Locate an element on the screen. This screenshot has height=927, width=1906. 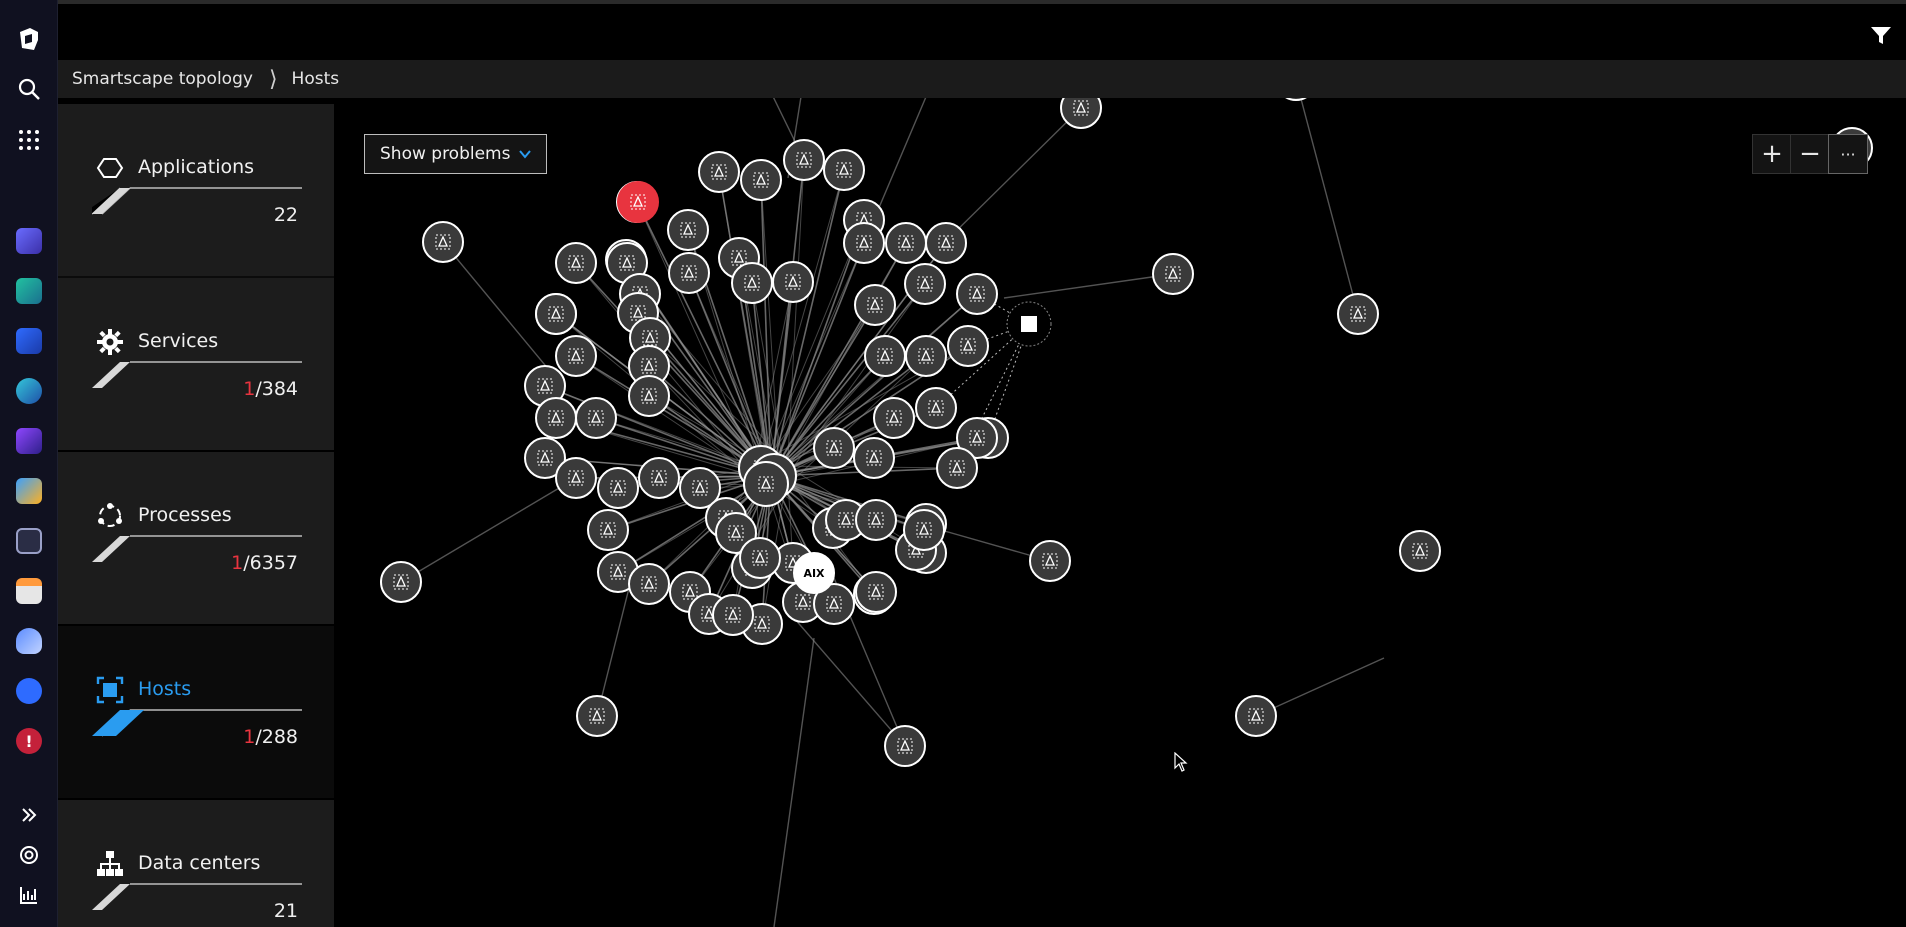
usage-chart-icon is located at coordinates (29, 895).